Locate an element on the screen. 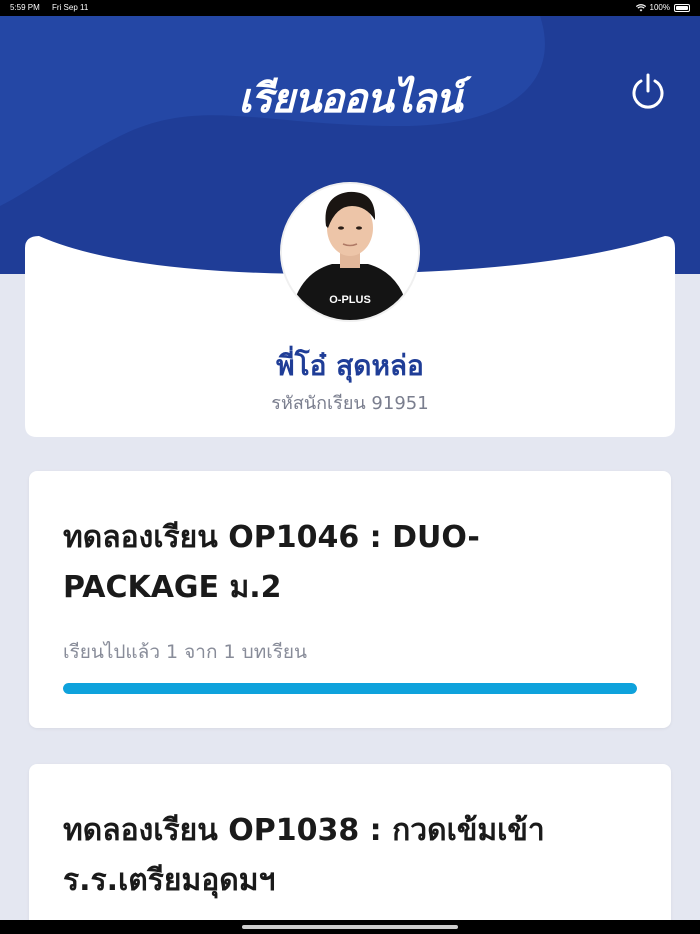  home-indicator is located at coordinates (350, 927).